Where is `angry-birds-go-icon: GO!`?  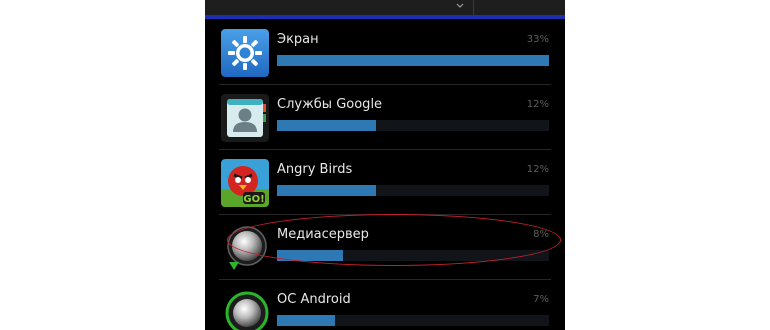 angry-birds-go-icon: GO! is located at coordinates (245, 183).